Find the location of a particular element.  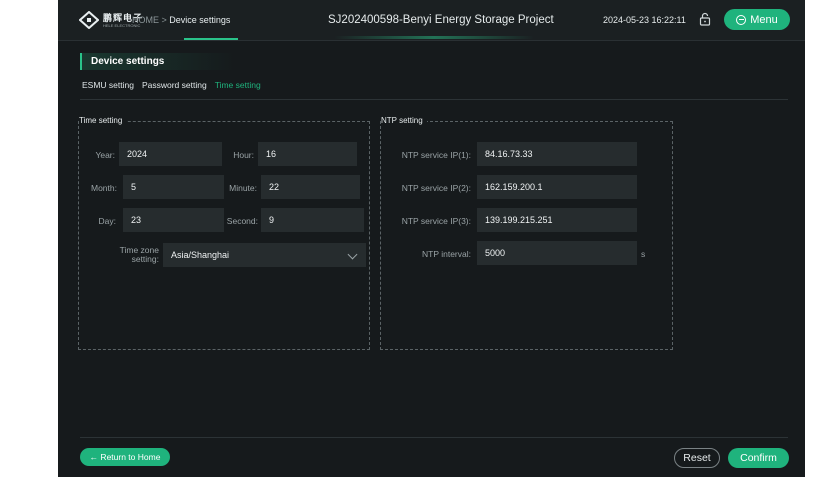

project-title-glow is located at coordinates (434, 37).